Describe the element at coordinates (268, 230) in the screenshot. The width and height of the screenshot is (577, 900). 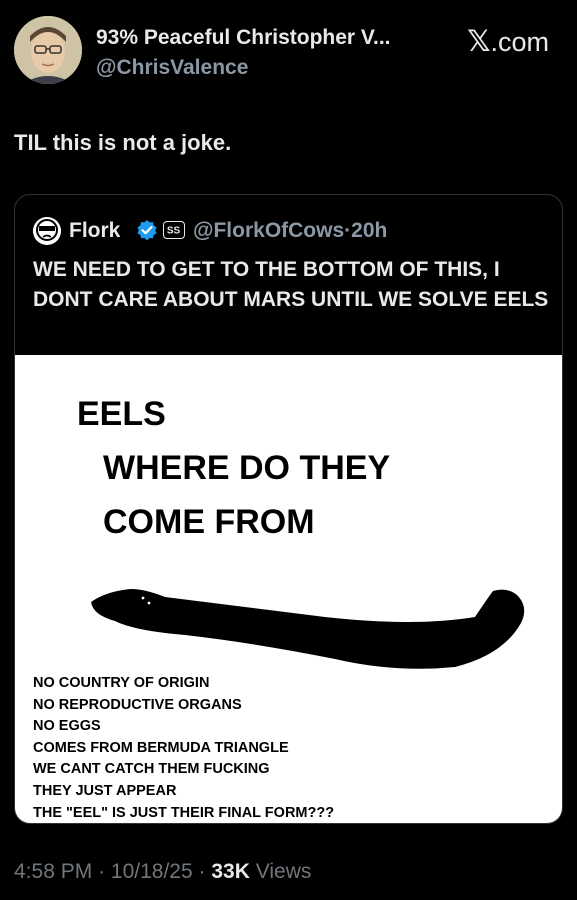
I see `quoted-handle: @FlorkOfCows` at that location.